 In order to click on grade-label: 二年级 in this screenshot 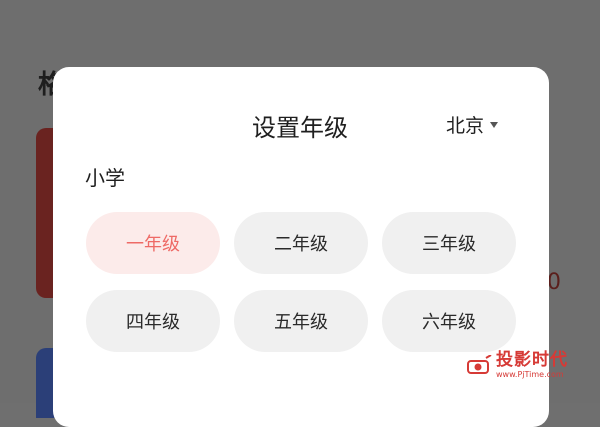, I will do `click(301, 244)`.